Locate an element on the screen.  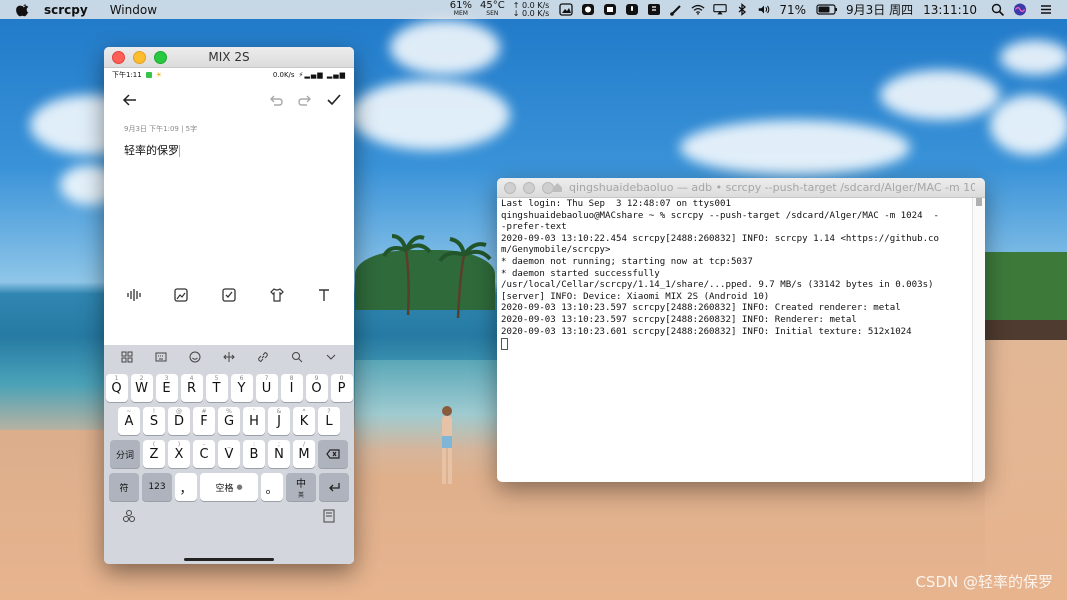
key-s: ! S is located at coordinates (154, 421).